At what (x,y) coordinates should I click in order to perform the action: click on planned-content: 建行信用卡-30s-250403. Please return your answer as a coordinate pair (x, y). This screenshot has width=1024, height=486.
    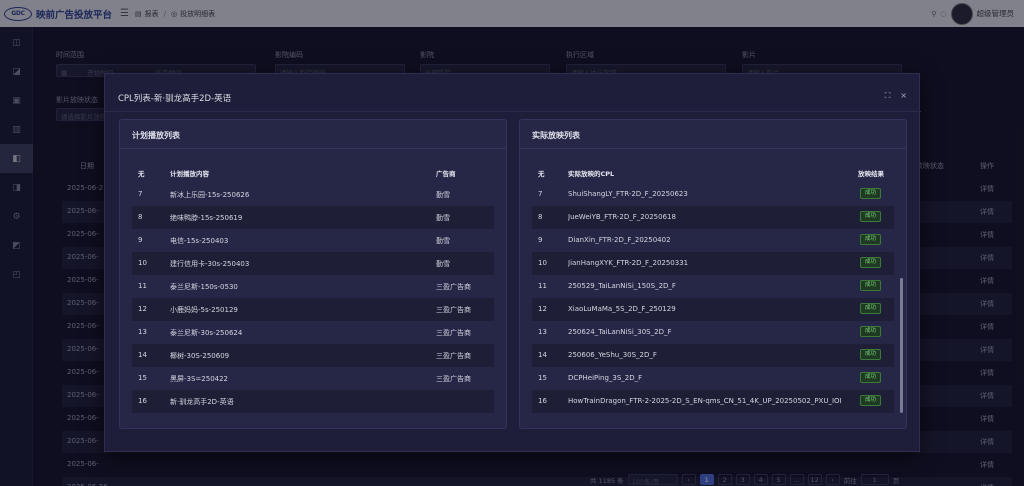
    Looking at the image, I should click on (210, 264).